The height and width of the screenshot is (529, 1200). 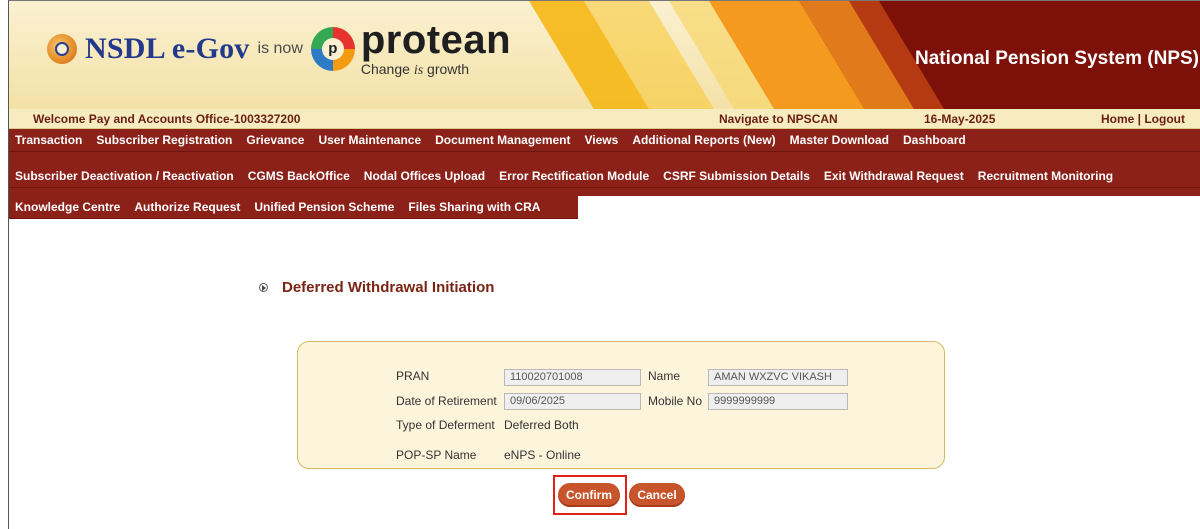 I want to click on menu-views: Views, so click(x=602, y=140).